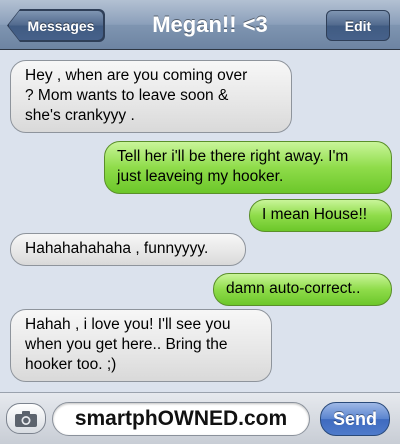  What do you see at coordinates (320, 215) in the screenshot?
I see `outgoing-message: I mean House!!` at bounding box center [320, 215].